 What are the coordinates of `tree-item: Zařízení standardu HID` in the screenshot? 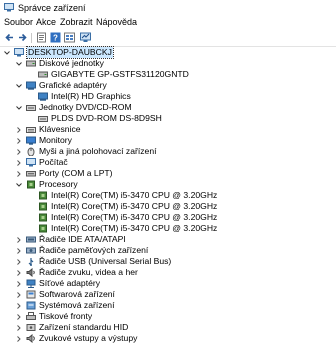 It's located at (168, 327).